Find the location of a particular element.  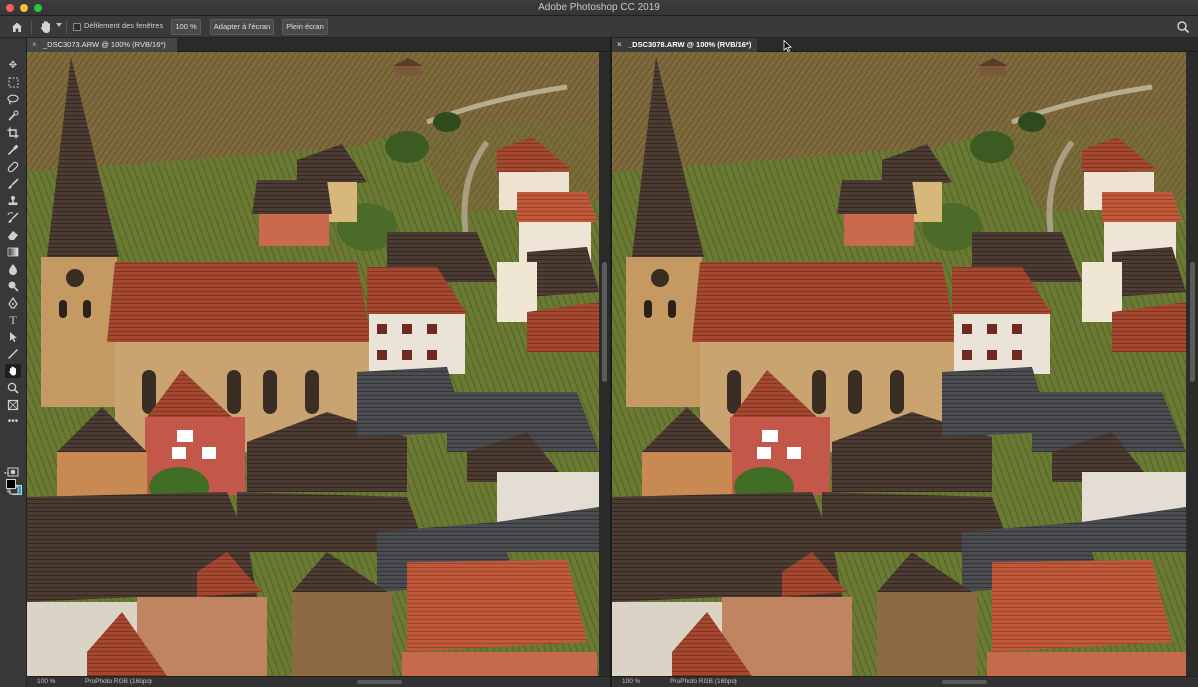

document-tab-label: _DSC3078.ARW @ 100% (RVB/16*) is located at coordinates (690, 44).